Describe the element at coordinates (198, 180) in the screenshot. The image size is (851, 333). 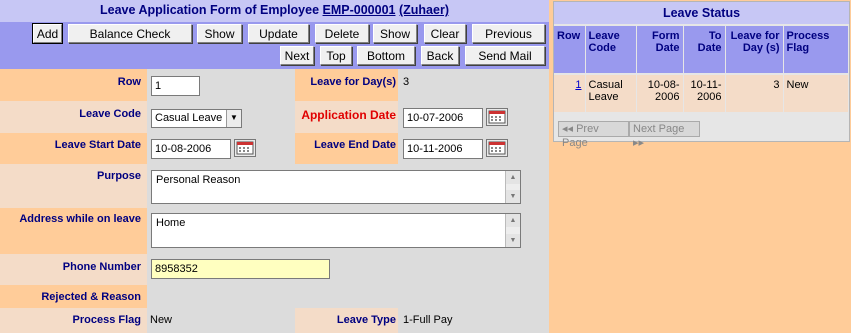
I see `purpose-text: Personal Reason` at that location.